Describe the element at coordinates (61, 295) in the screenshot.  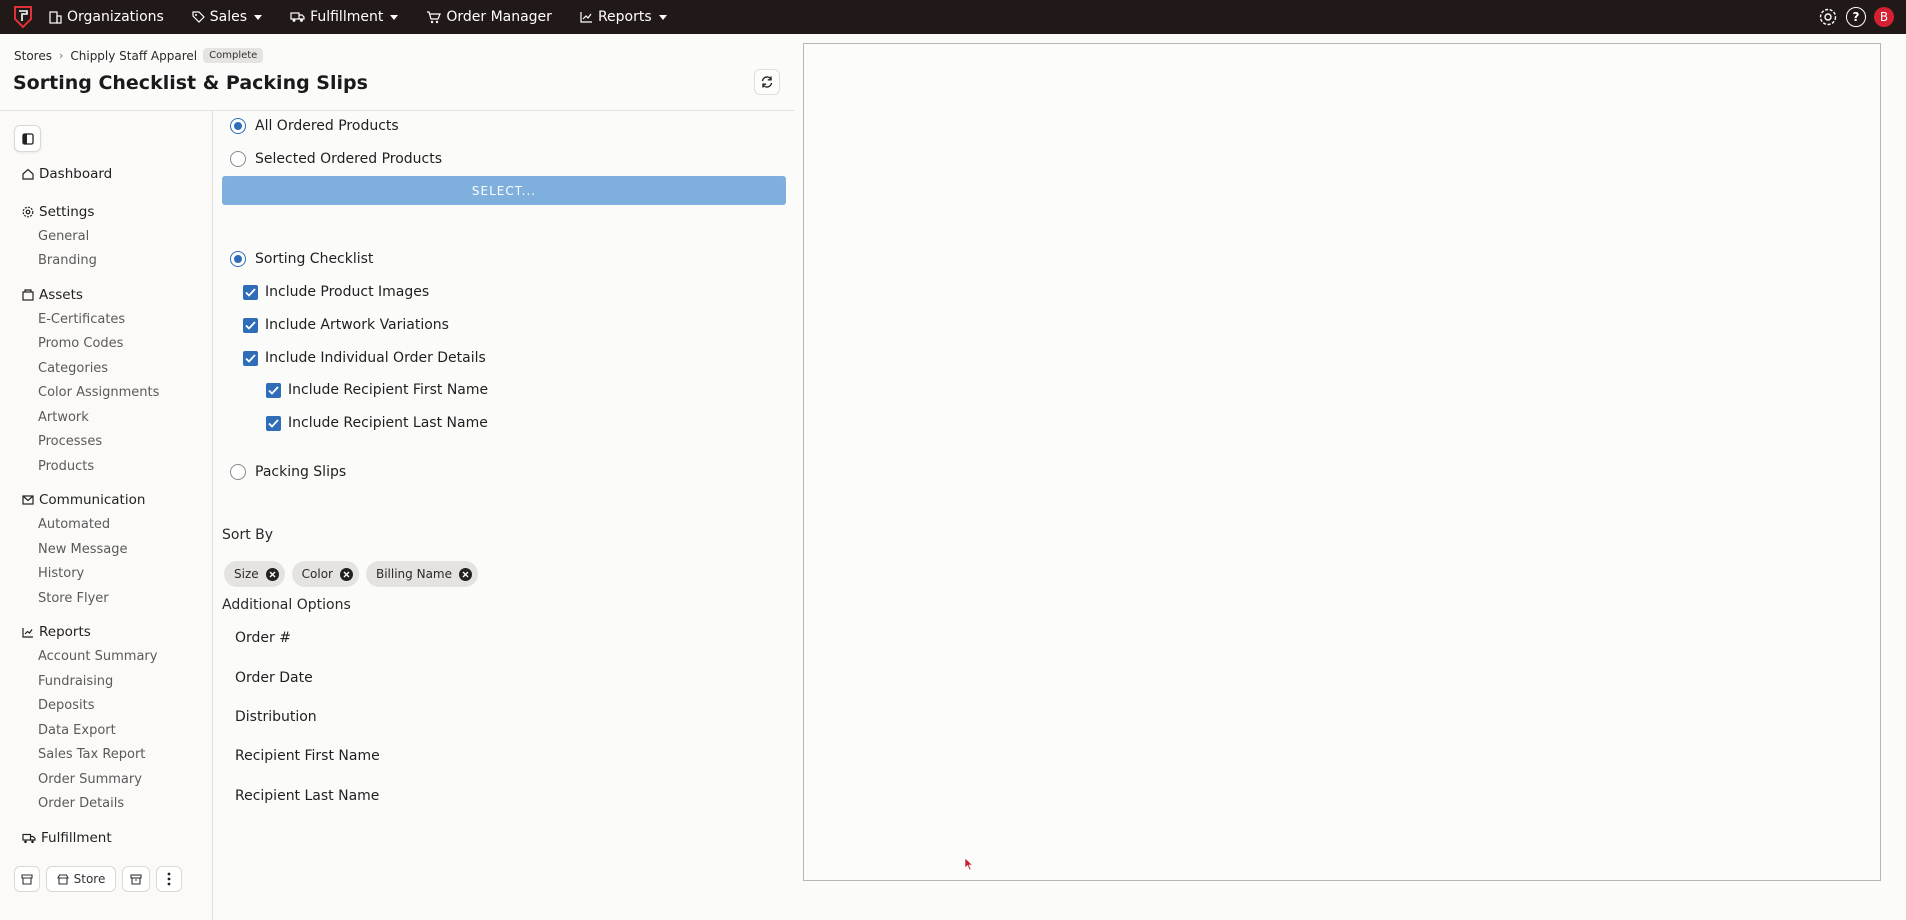
I see `sidebar-section-label: Assets` at that location.